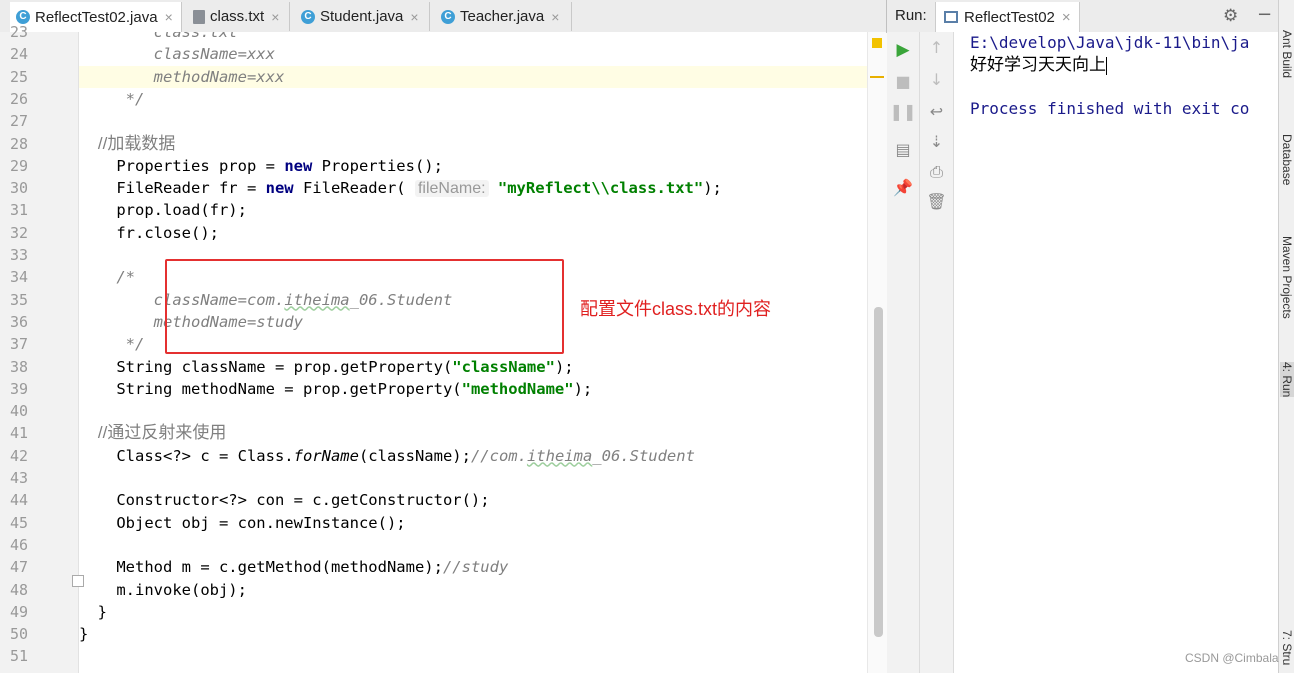 This screenshot has width=1294, height=673. I want to click on trash-icon: 🗑, so click(936, 201).